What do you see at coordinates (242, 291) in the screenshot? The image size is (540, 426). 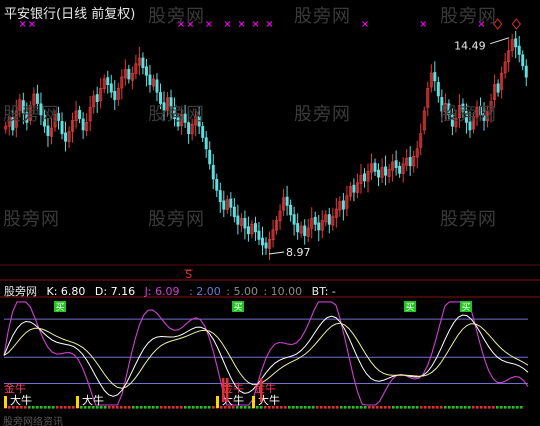 I see `level-5: : 5.00` at bounding box center [242, 291].